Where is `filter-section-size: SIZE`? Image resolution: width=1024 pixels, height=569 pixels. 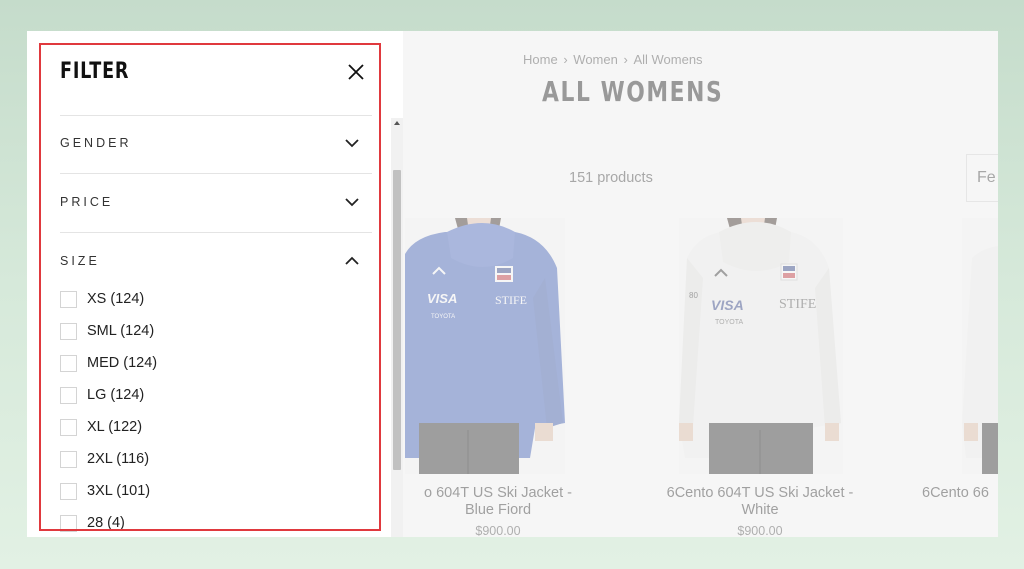 filter-section-size: SIZE is located at coordinates (210, 261).